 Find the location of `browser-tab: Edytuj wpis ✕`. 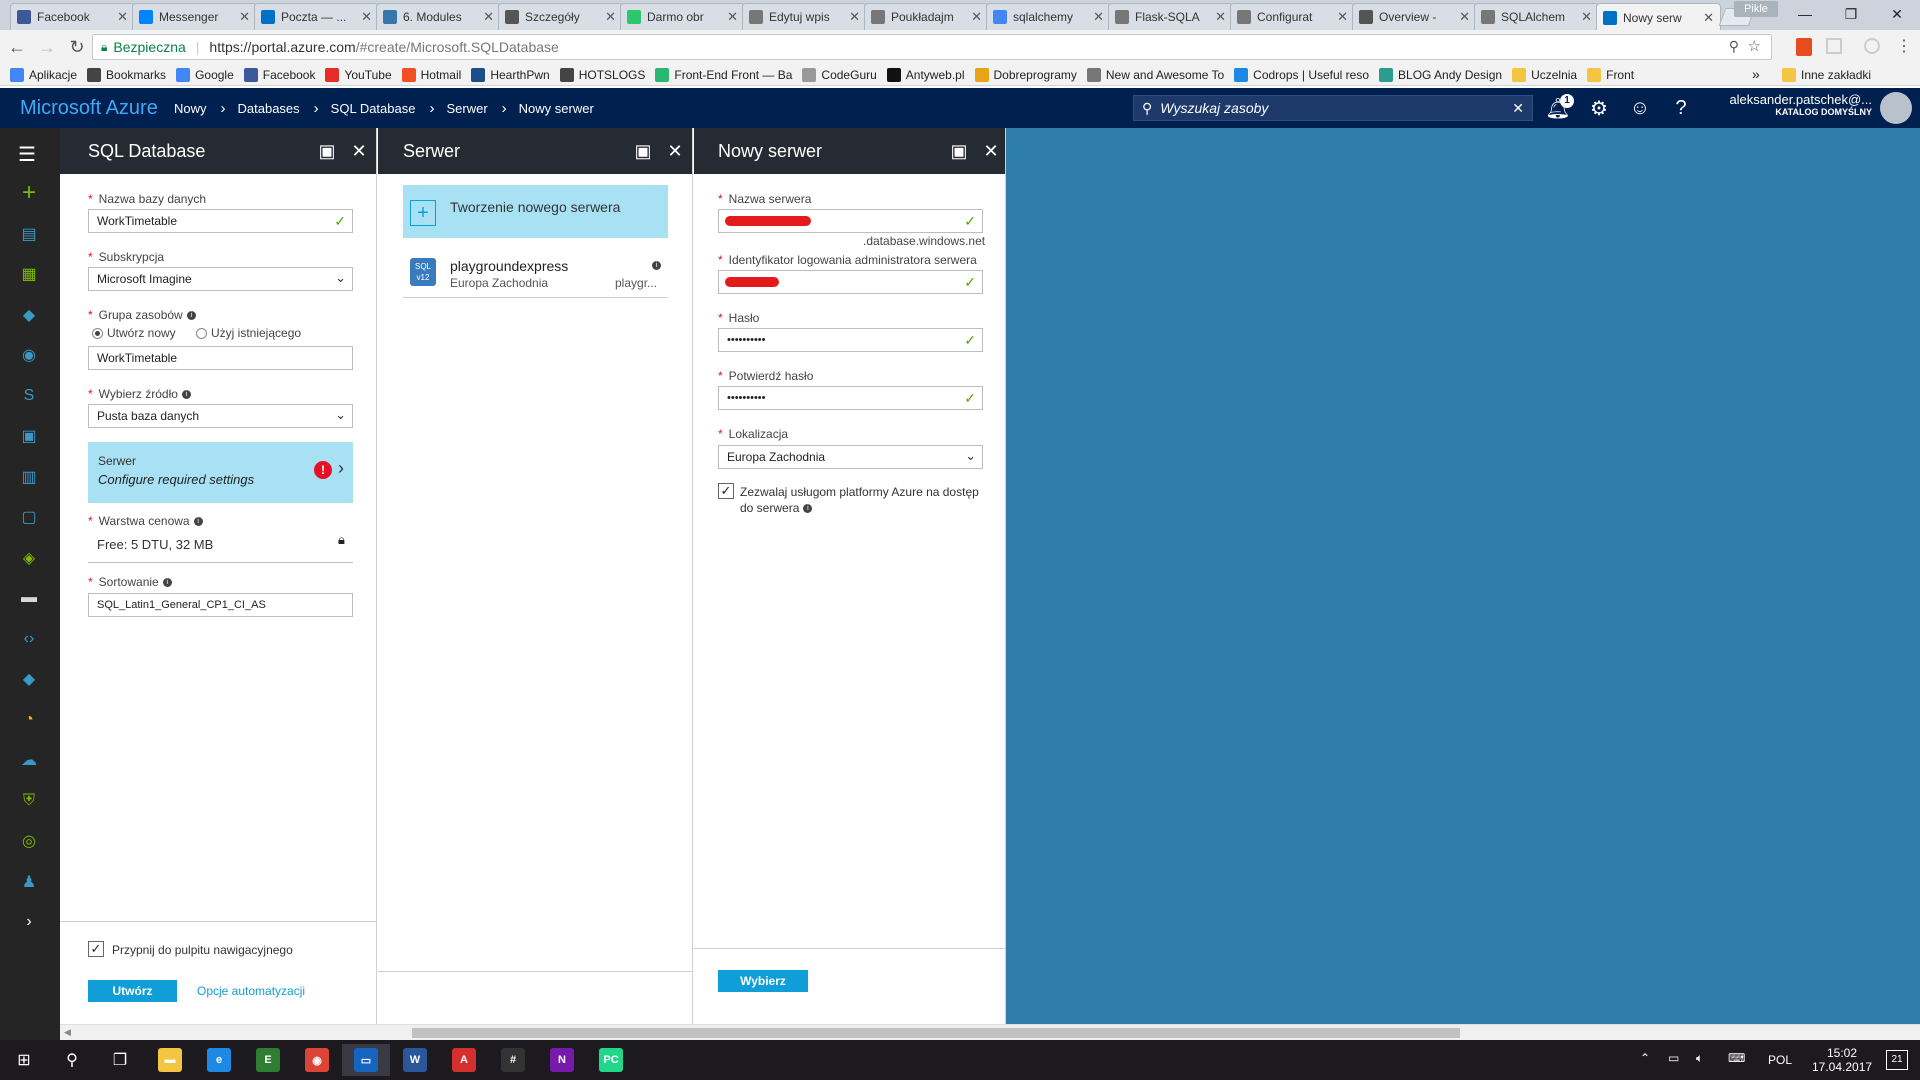

browser-tab: Edytuj wpis ✕ is located at coordinates (804, 16).